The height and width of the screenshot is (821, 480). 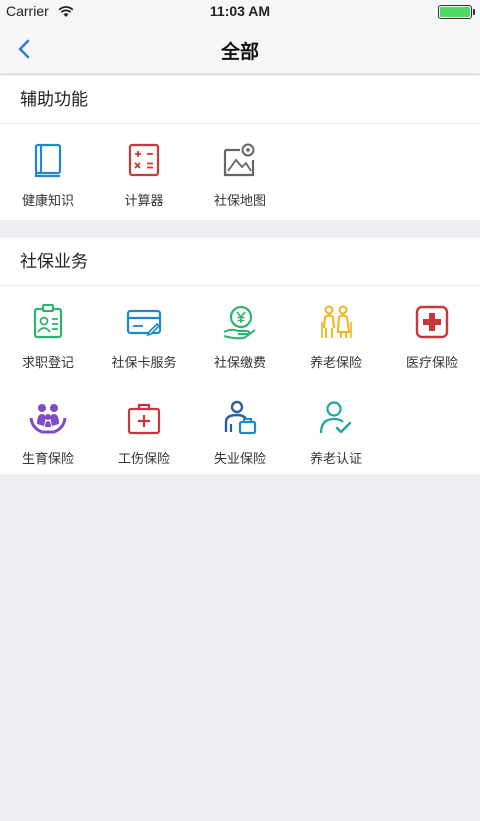 What do you see at coordinates (335, 459) in the screenshot?
I see `biz-item-label: 养老认证` at bounding box center [335, 459].